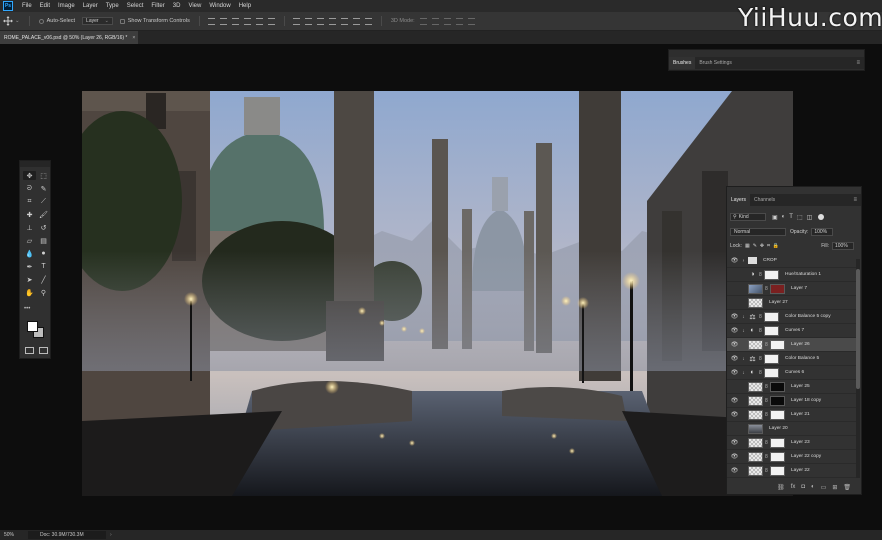  What do you see at coordinates (424, 21) in the screenshot?
I see `3d-orbit-icon` at bounding box center [424, 21].